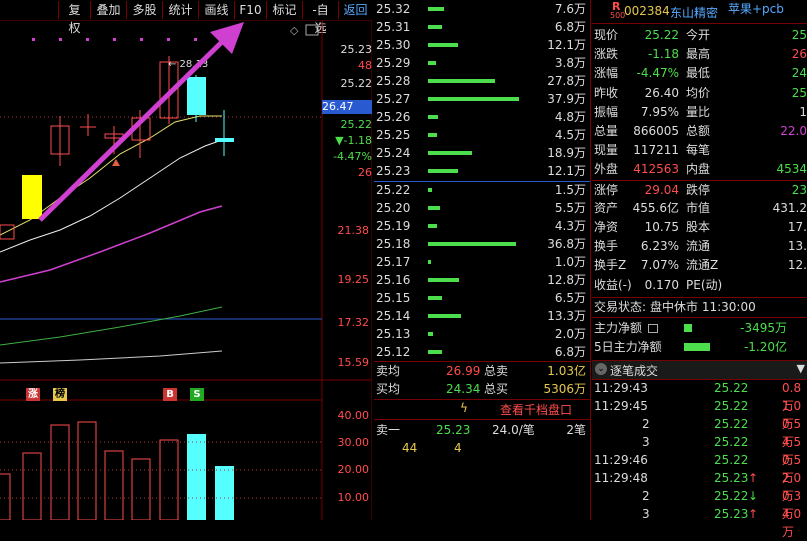  I want to click on huaxian-button: 画线, so click(216, 10).